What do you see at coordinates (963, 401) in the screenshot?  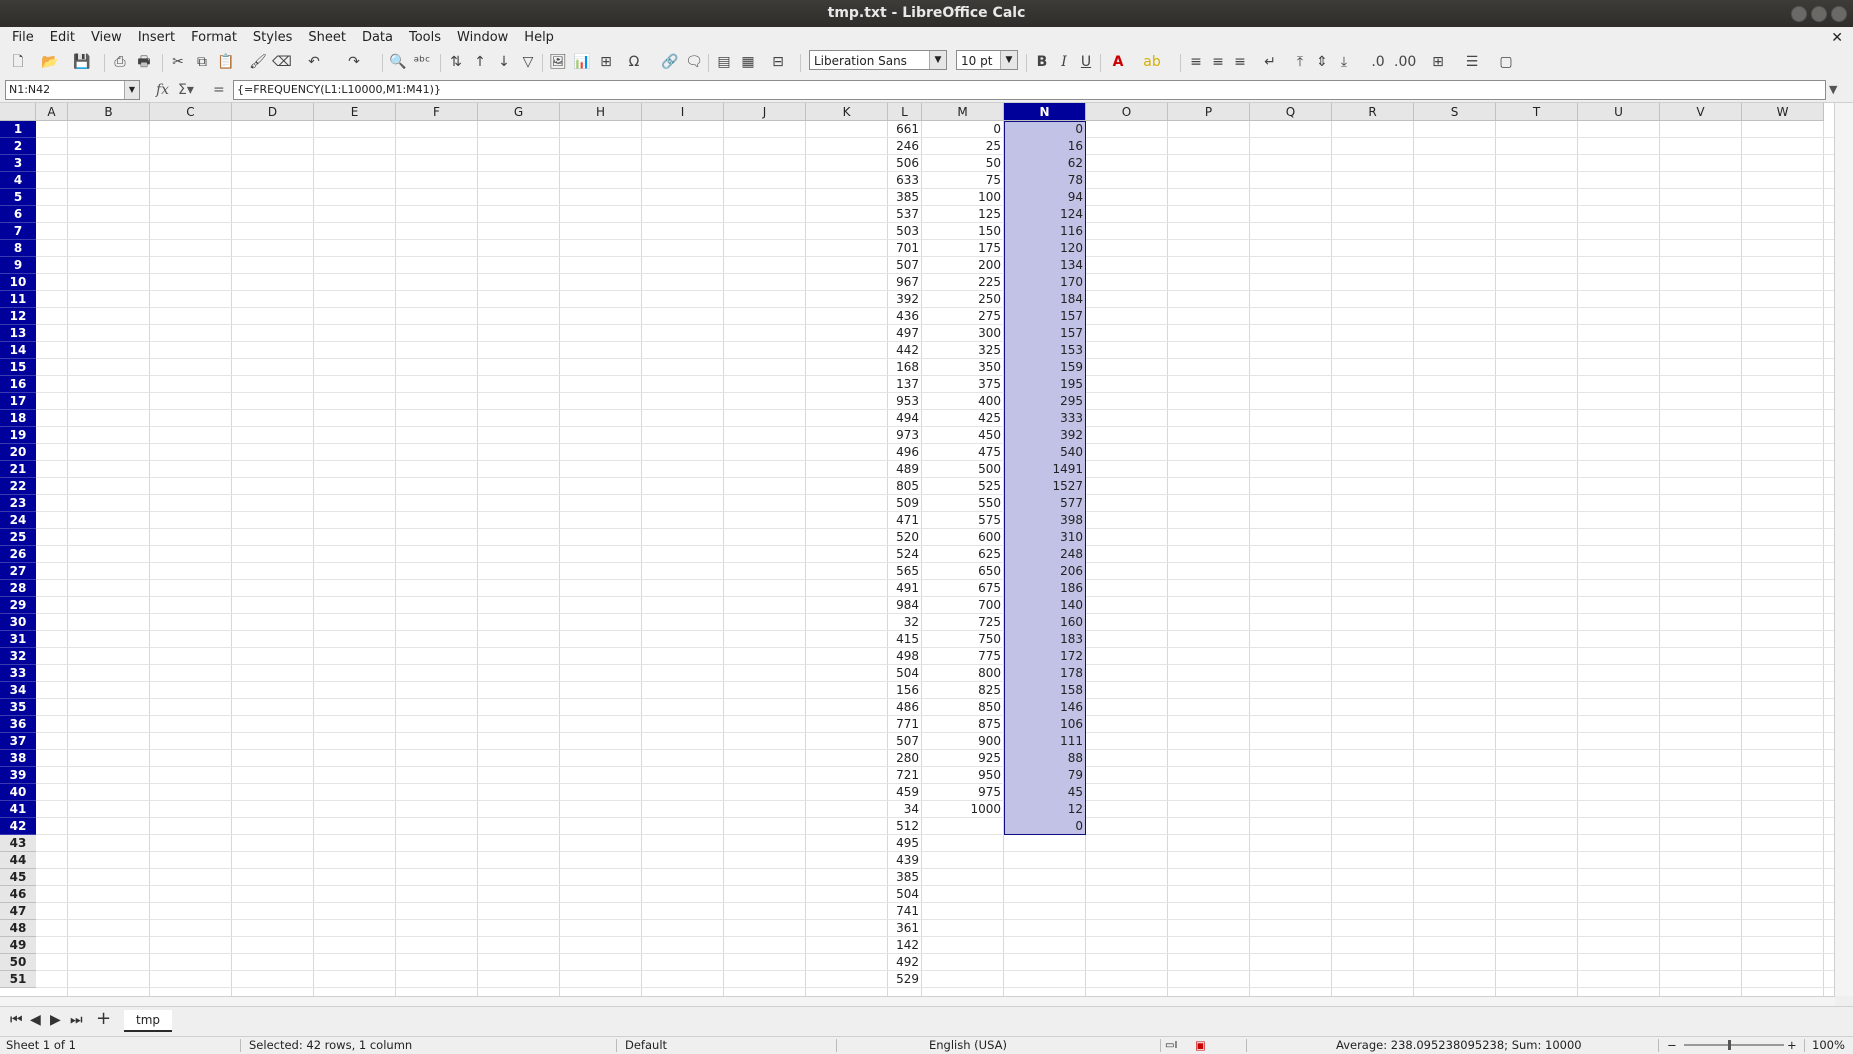 I see `cell-m: 400` at bounding box center [963, 401].